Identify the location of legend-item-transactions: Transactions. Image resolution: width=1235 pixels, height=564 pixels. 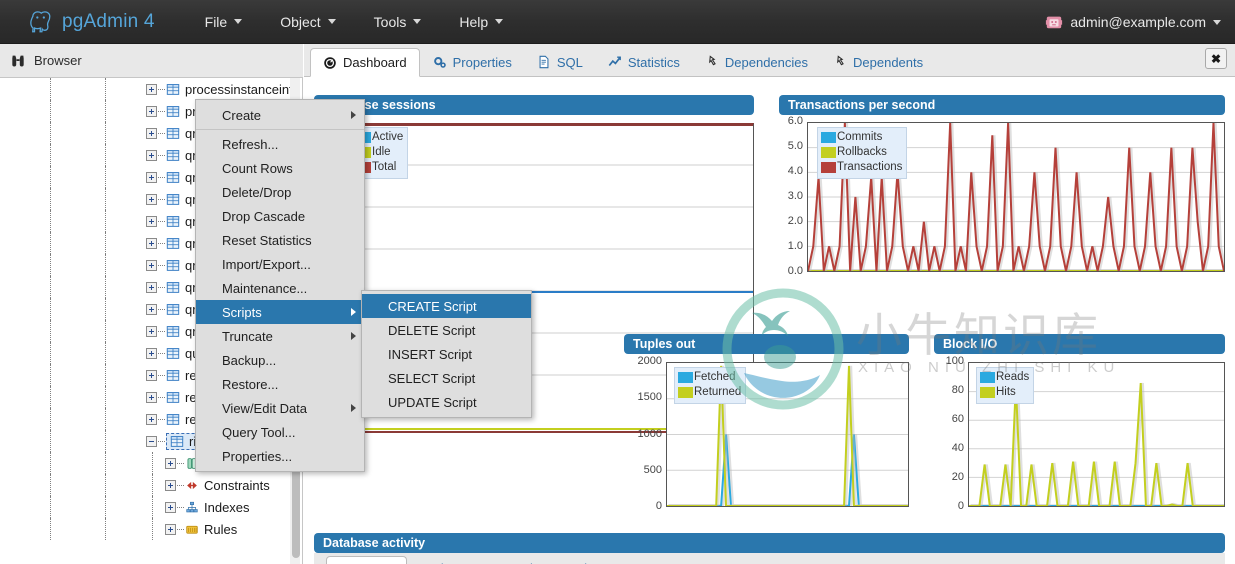
(861, 167).